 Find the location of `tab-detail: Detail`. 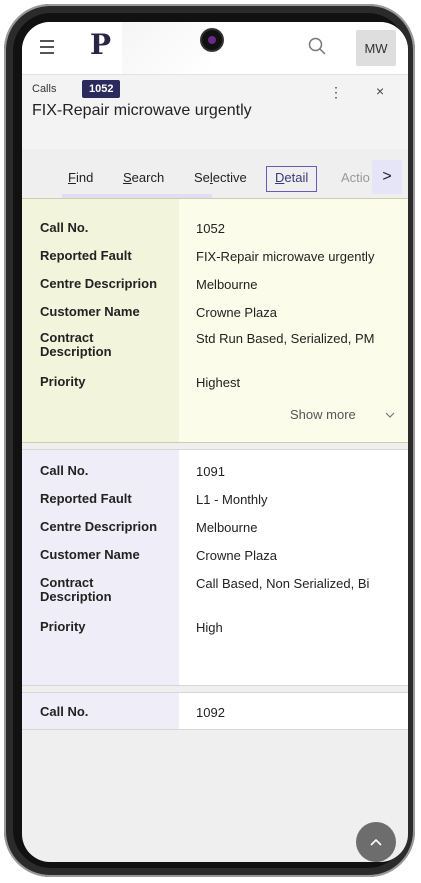

tab-detail: Detail is located at coordinates (292, 179).